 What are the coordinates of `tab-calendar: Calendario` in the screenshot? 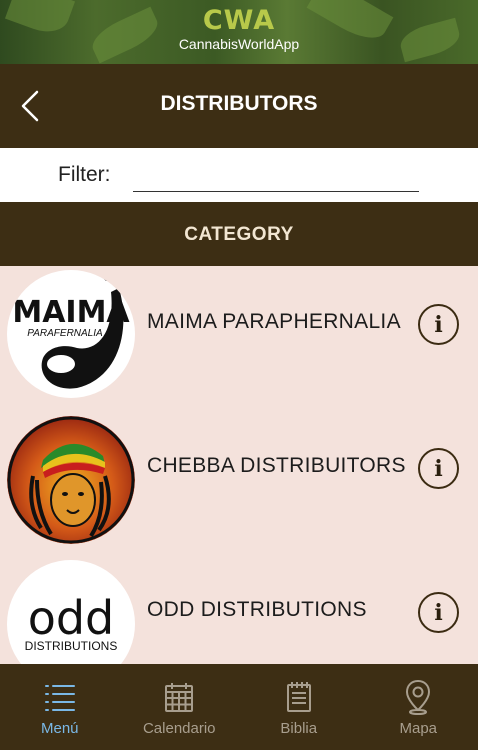 It's located at (180, 707).